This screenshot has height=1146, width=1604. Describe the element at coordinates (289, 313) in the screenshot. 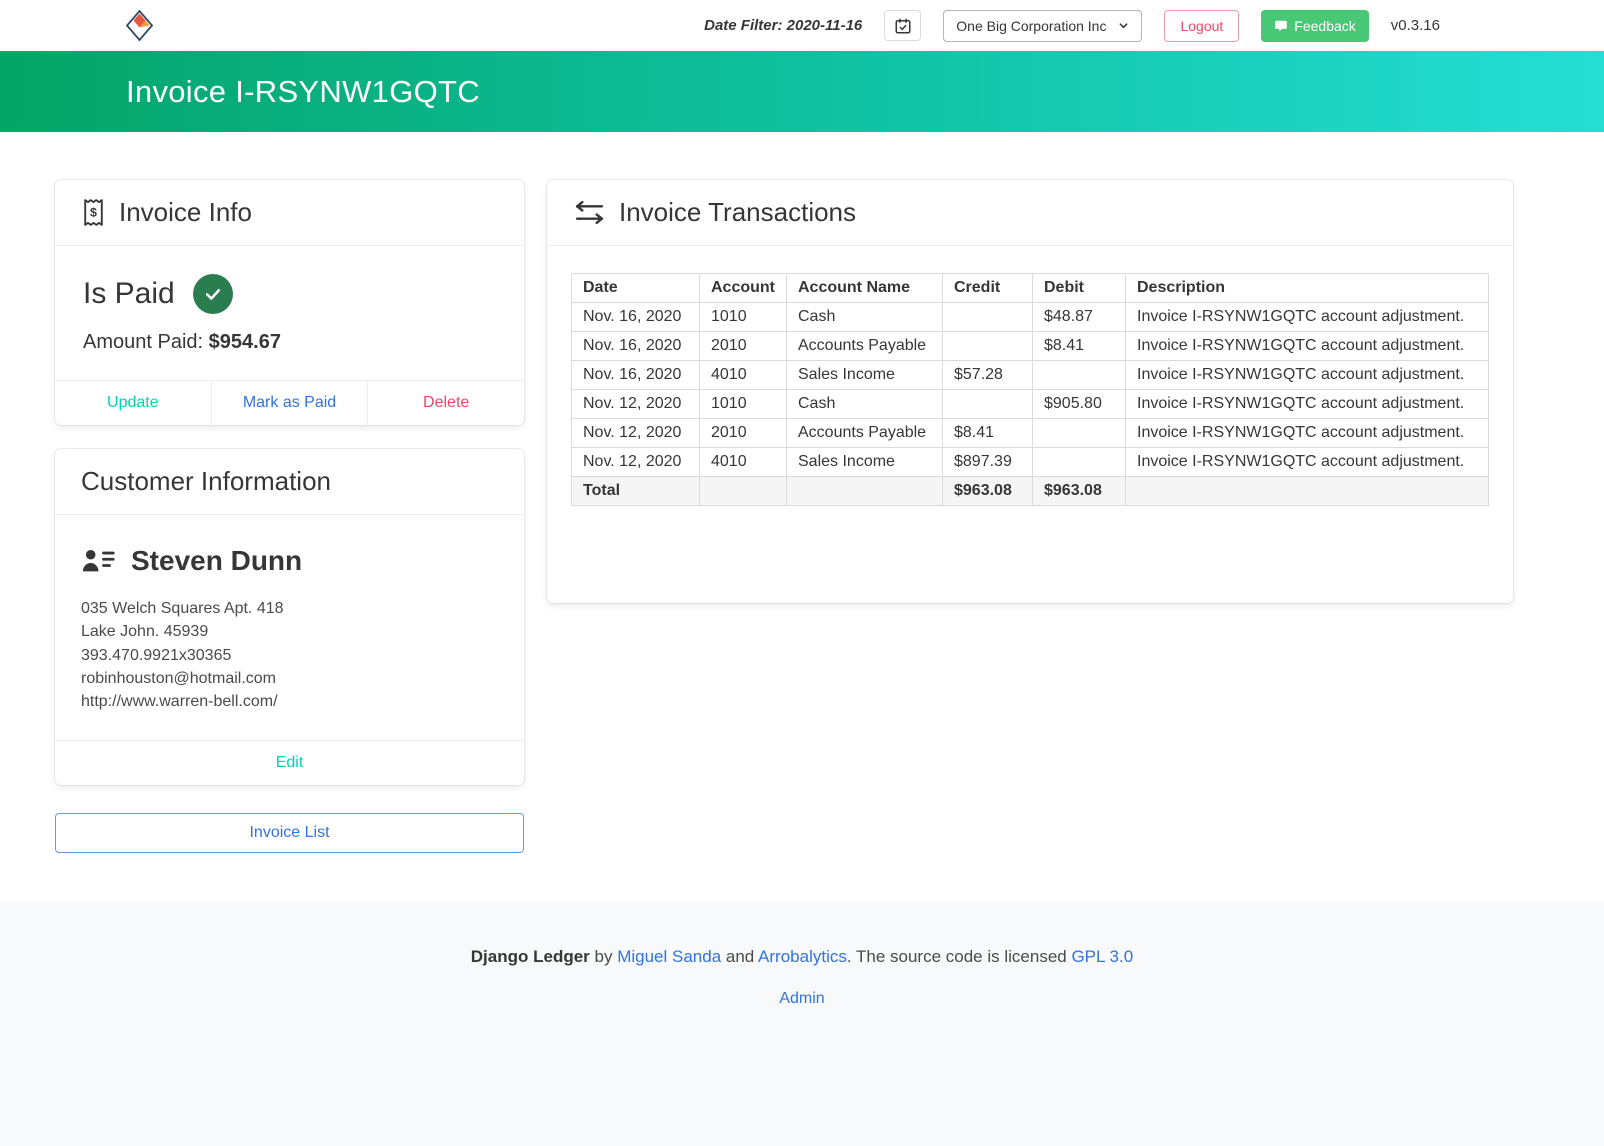

I see `invoice-info-body: Is Paid Amount Paid: $954.67` at that location.